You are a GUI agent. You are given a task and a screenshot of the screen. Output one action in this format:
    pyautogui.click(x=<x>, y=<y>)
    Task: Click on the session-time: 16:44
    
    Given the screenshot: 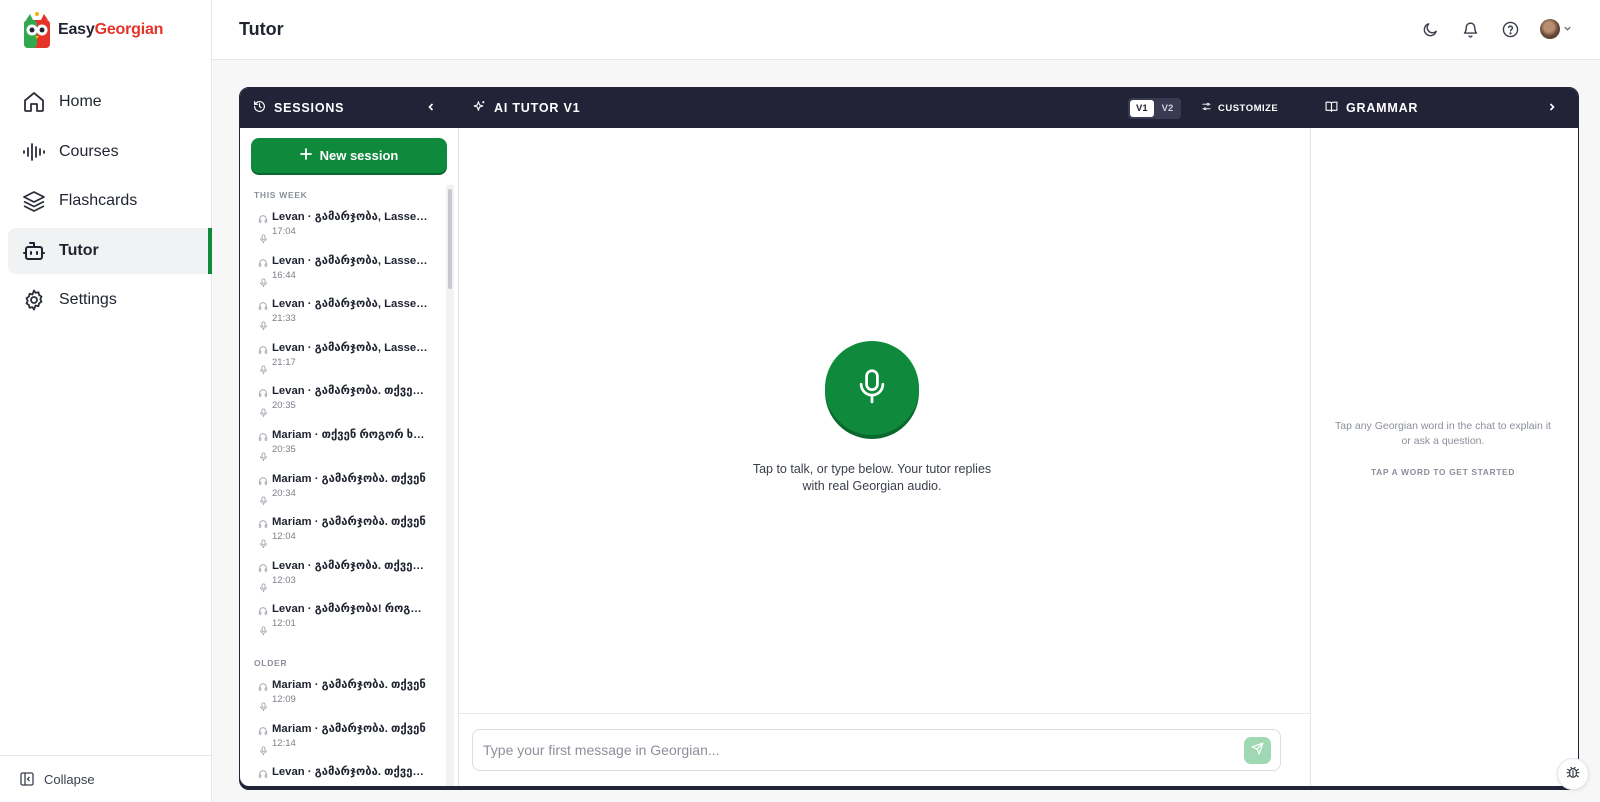 What is the action you would take?
    pyautogui.click(x=284, y=275)
    